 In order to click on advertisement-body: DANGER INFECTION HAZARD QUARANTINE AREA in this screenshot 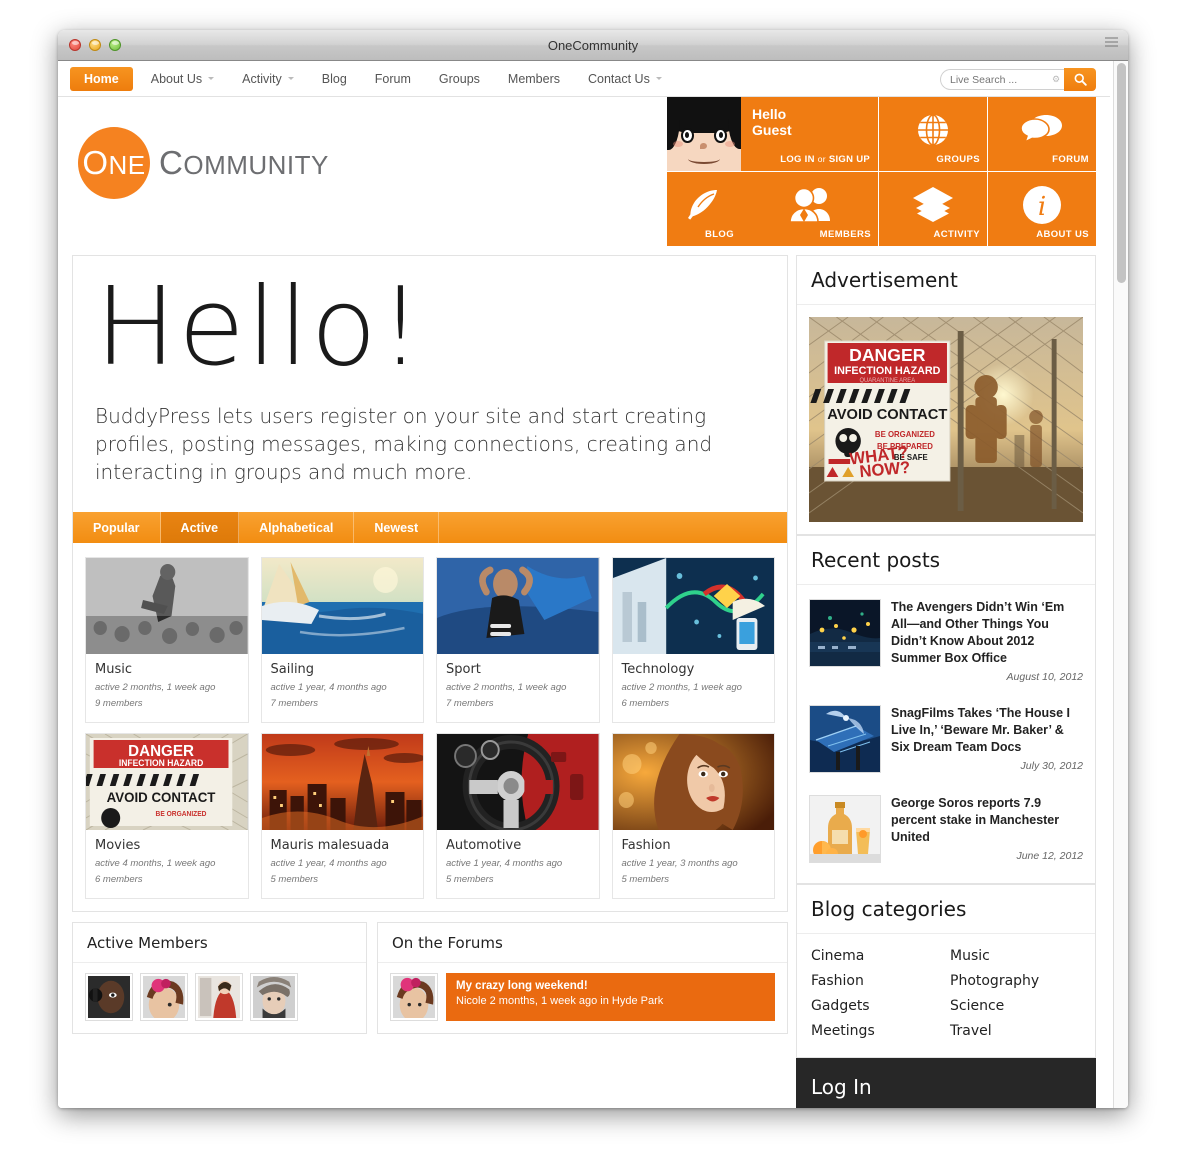, I will do `click(946, 419)`.